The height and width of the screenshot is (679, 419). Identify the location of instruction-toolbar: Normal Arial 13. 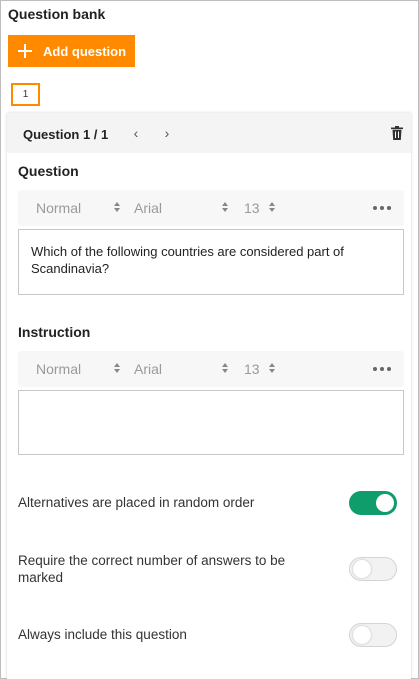
(211, 369).